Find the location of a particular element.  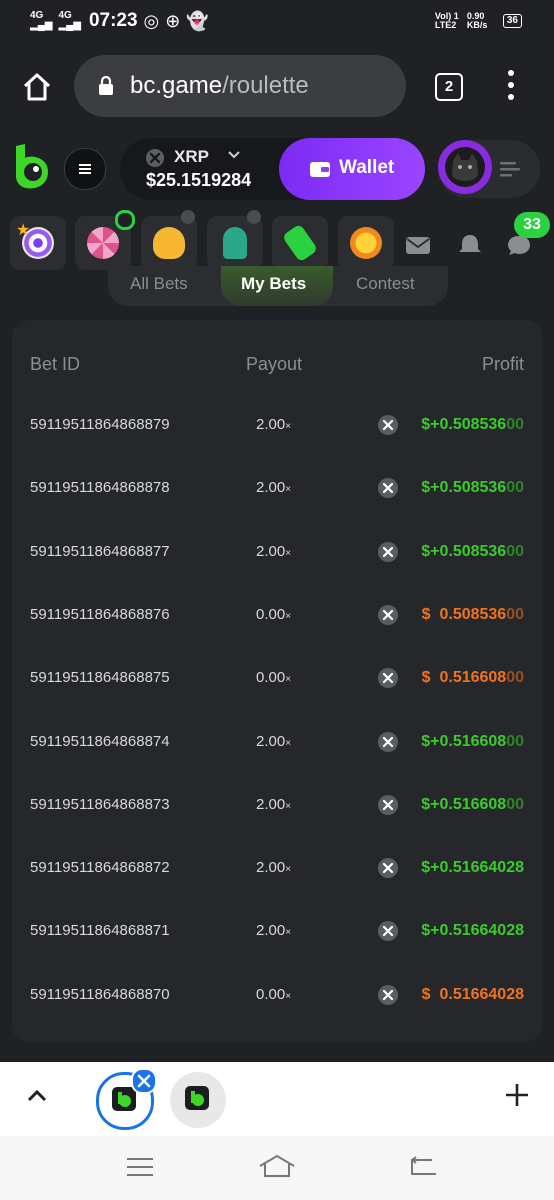

piggy-bank-button is located at coordinates (169, 240).